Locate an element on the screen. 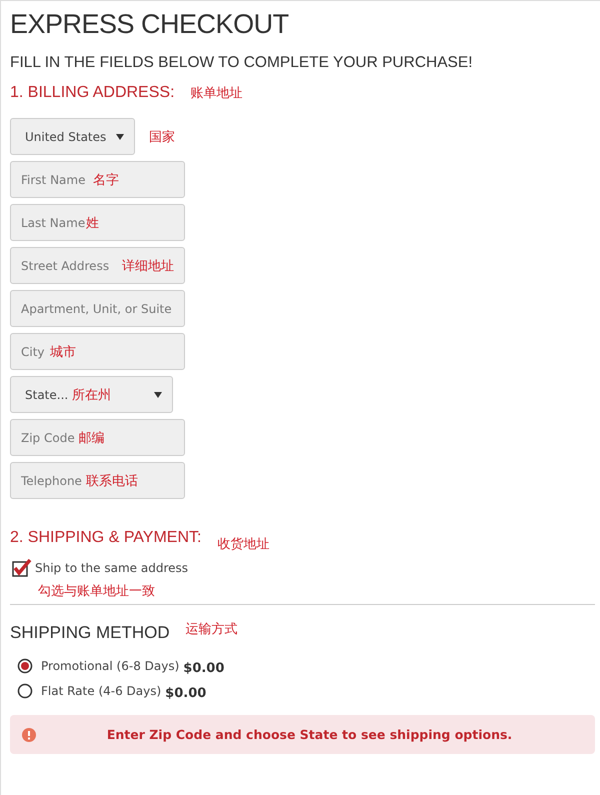  section-heading: 1. BILLING ADDRESS: is located at coordinates (92, 93).